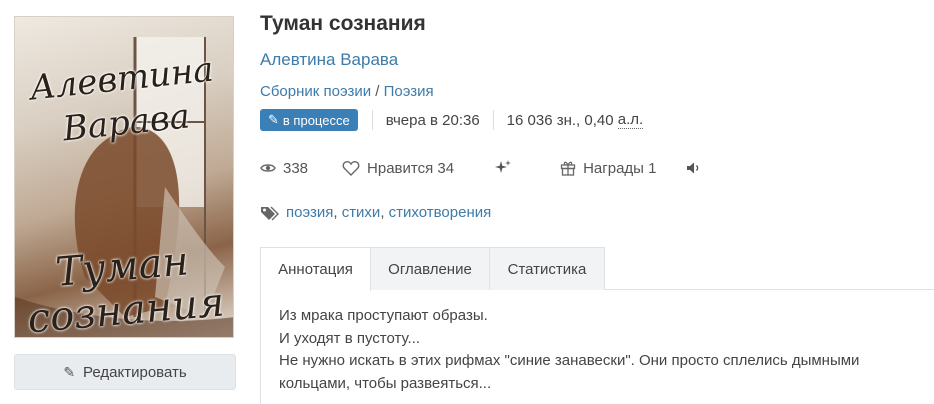 The image size is (934, 404). Describe the element at coordinates (560, 120) in the screenshot. I see `book-size: 16 036 зн., 0,40` at that location.